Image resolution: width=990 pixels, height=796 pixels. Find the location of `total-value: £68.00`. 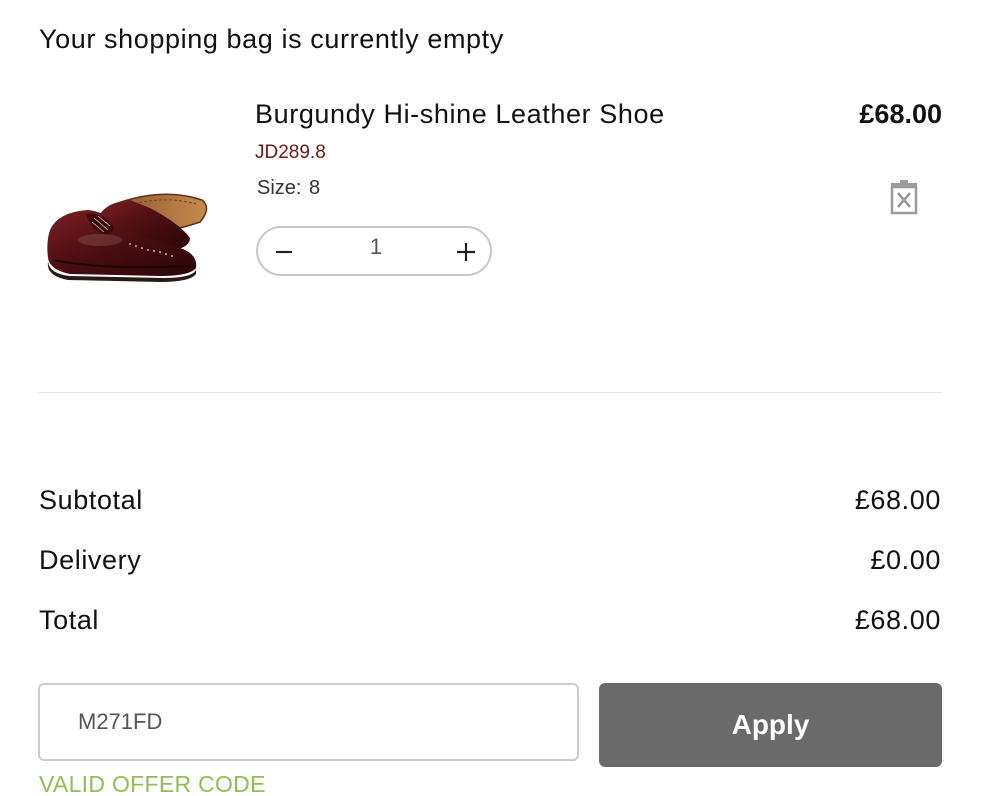

total-value: £68.00 is located at coordinates (897, 620).